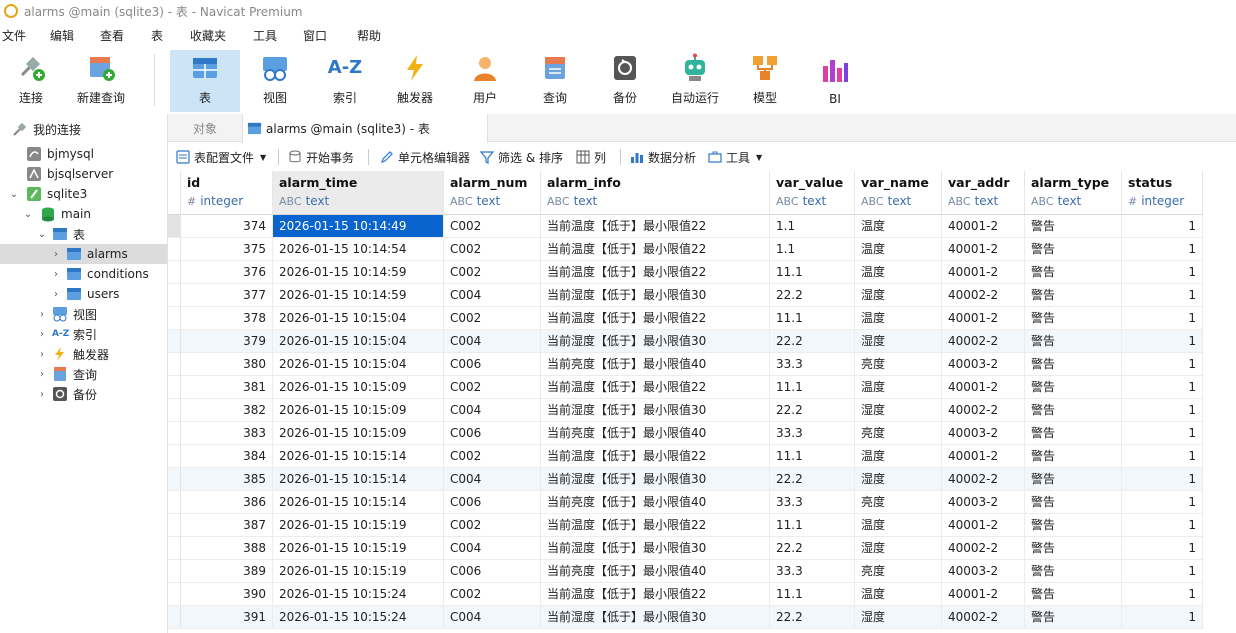 This screenshot has width=1236, height=633. I want to click on tree-group-views: › 视图, so click(83, 314).